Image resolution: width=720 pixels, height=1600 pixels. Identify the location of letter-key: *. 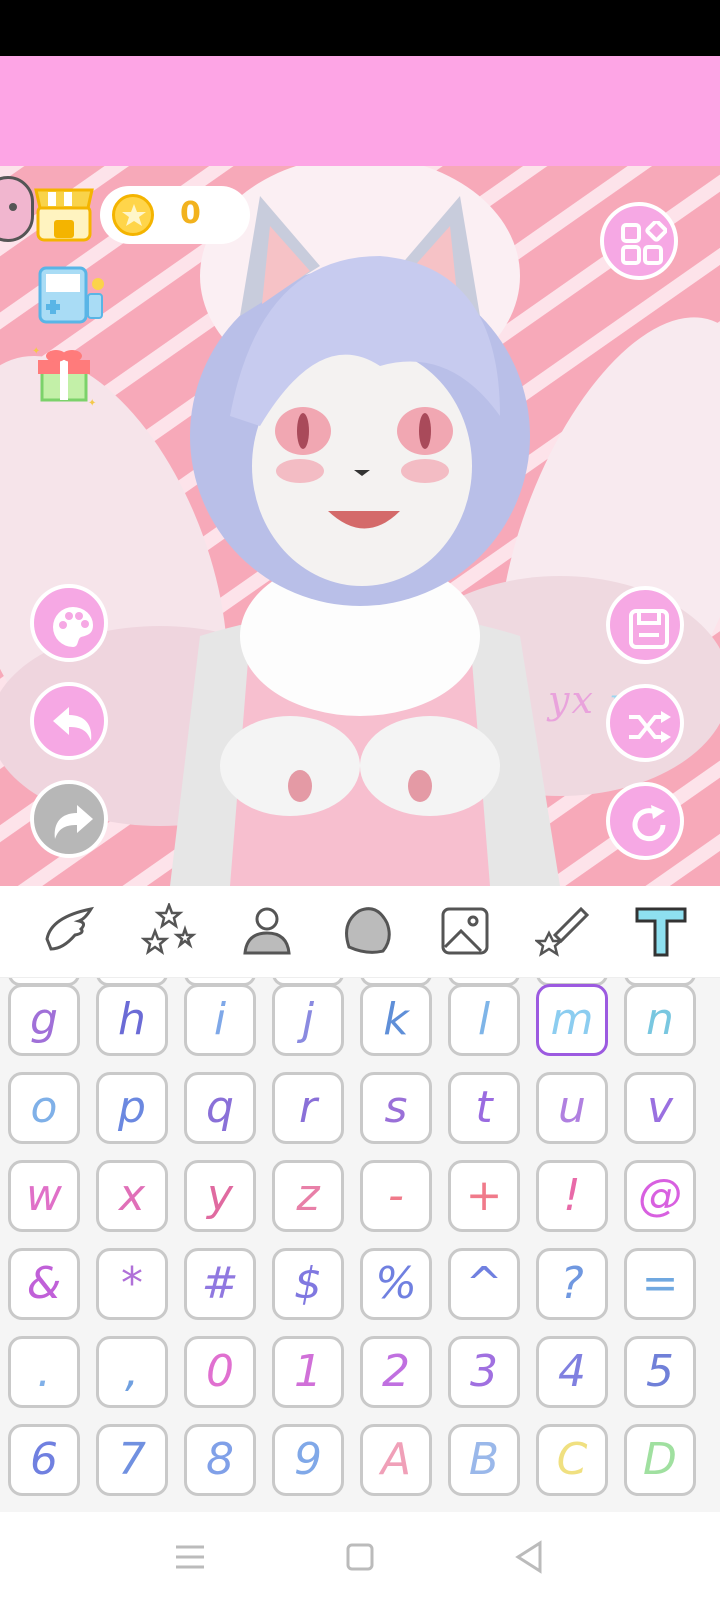
(132, 1284).